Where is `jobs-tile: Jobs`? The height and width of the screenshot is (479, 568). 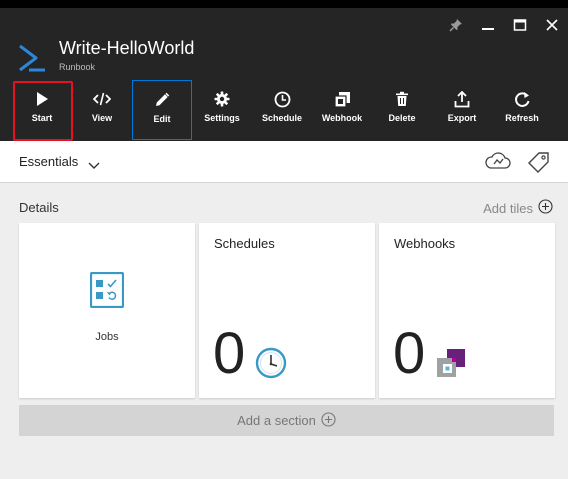
jobs-tile: Jobs is located at coordinates (107, 310).